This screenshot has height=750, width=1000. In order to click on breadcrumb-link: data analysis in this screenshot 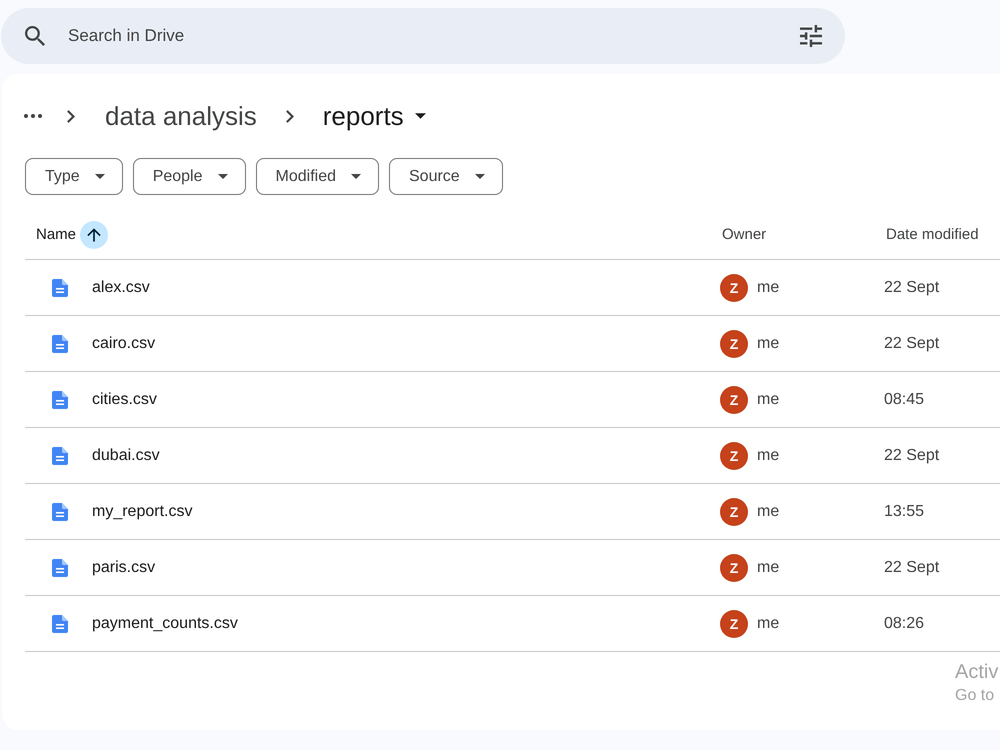, I will do `click(181, 116)`.